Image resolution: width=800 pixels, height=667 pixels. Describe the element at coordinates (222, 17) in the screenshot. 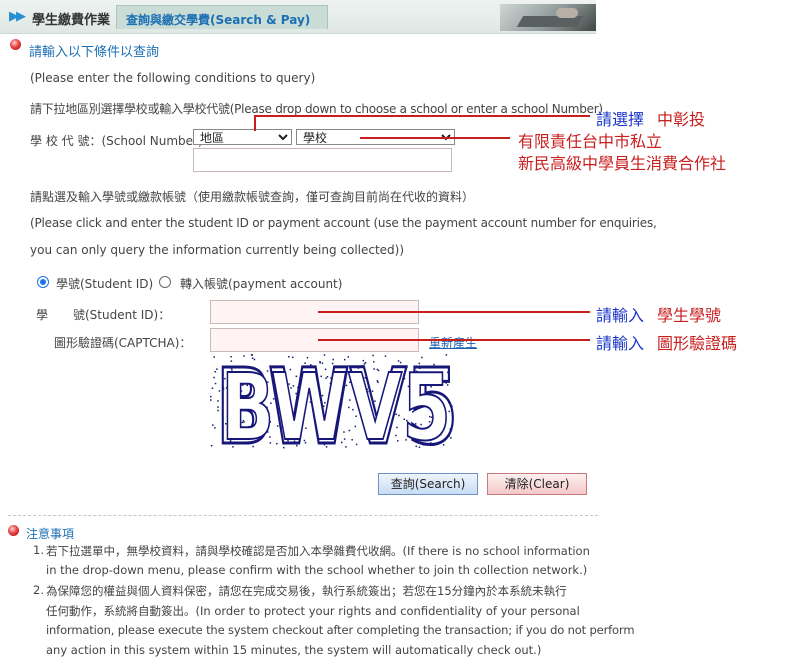

I see `tab-search-pay: 查詢與繳交學費(Search & Pay)` at that location.